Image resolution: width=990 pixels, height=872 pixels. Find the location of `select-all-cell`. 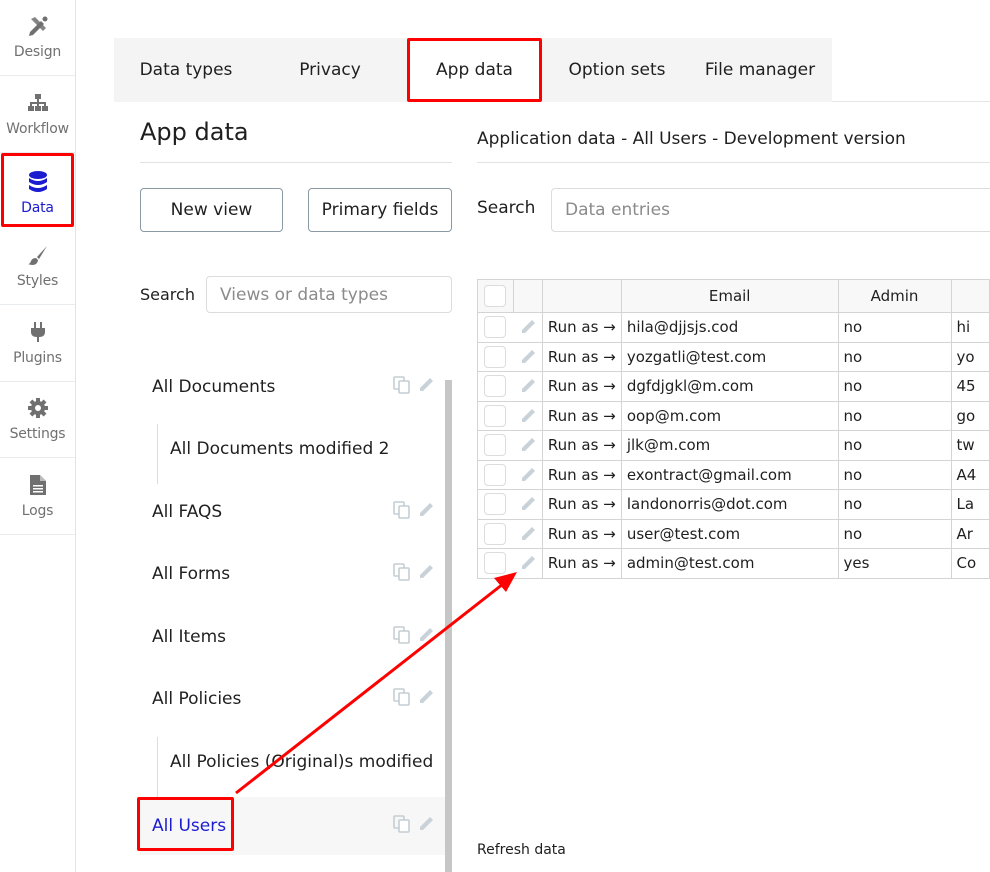

select-all-cell is located at coordinates (495, 296).